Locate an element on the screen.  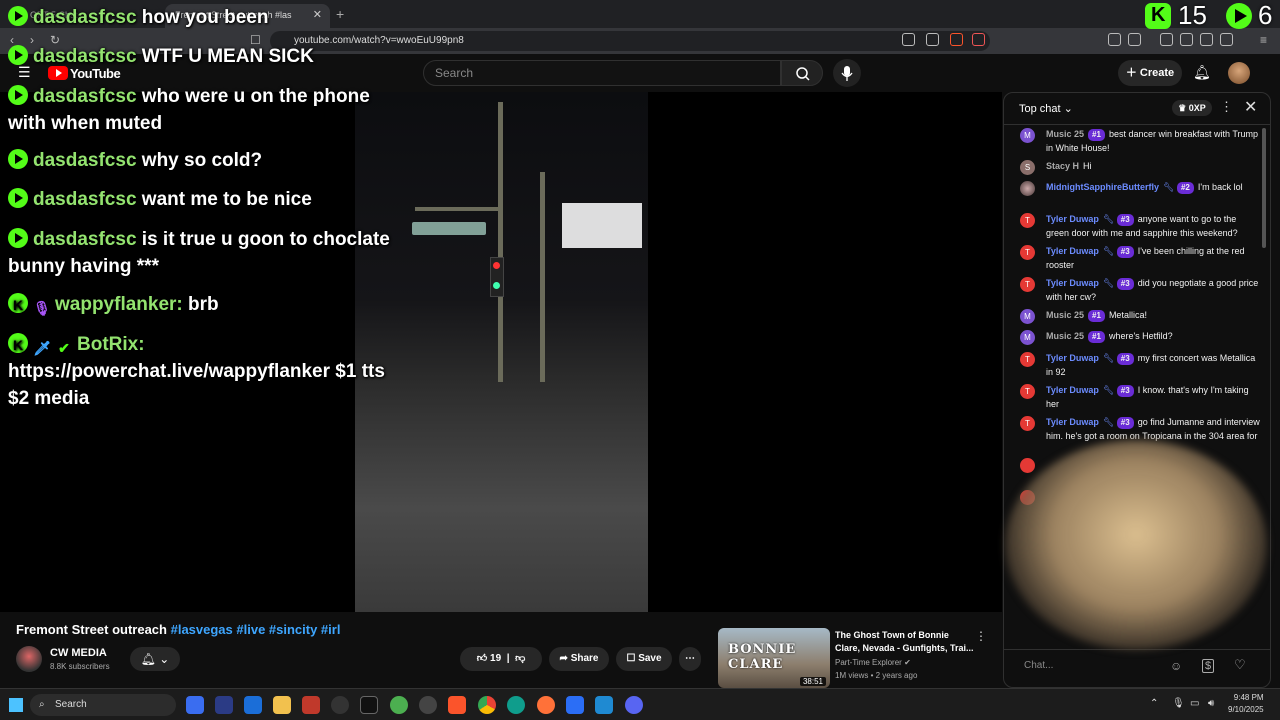
search-input: Search is located at coordinates (602, 73).